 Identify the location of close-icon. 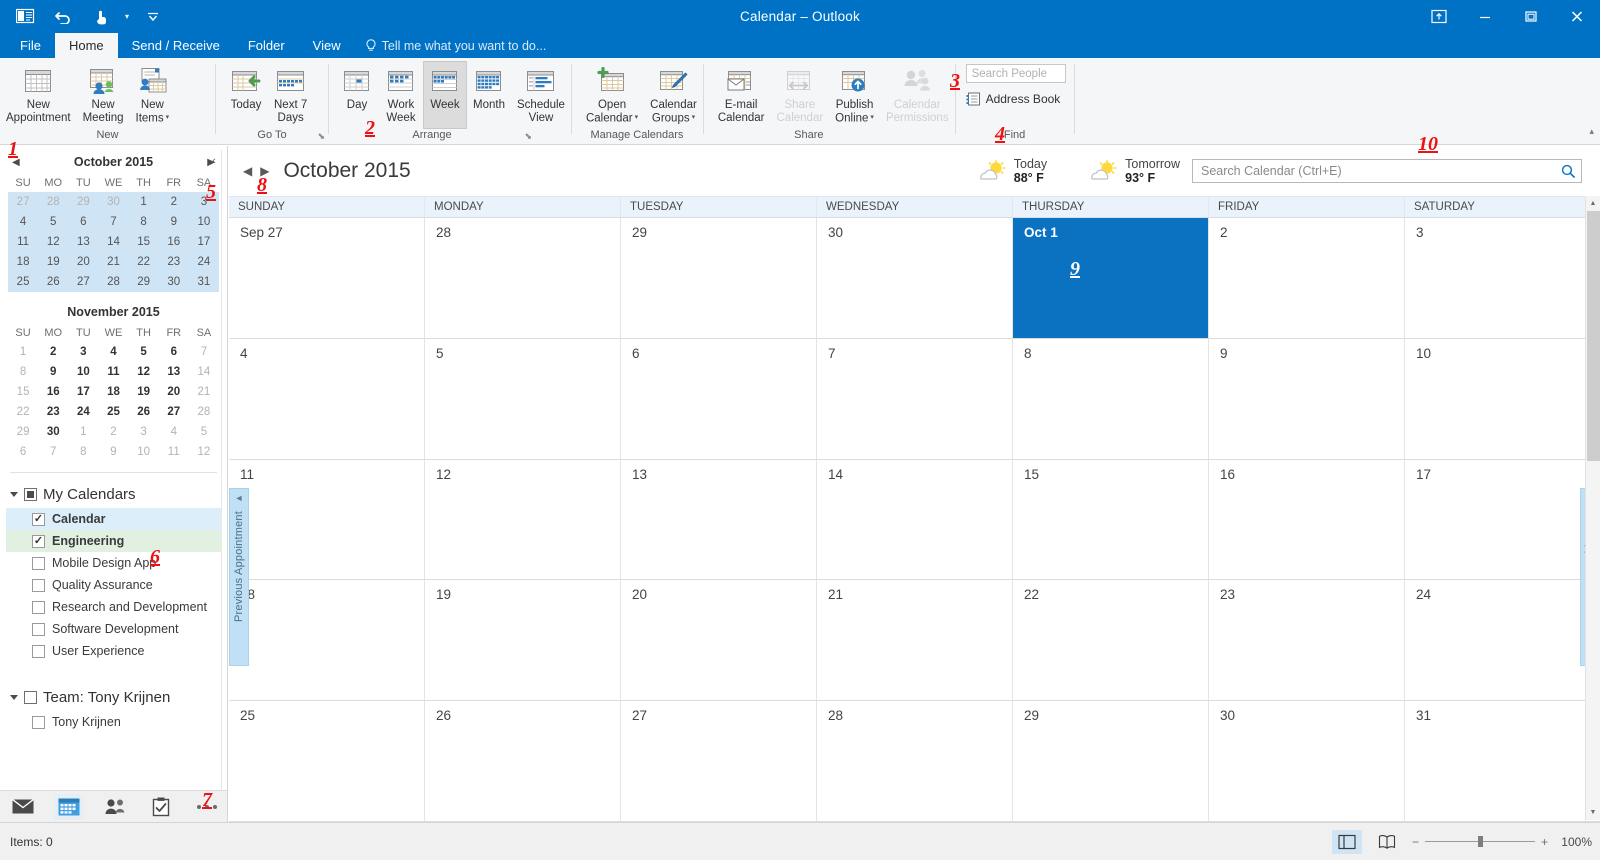
(1577, 16).